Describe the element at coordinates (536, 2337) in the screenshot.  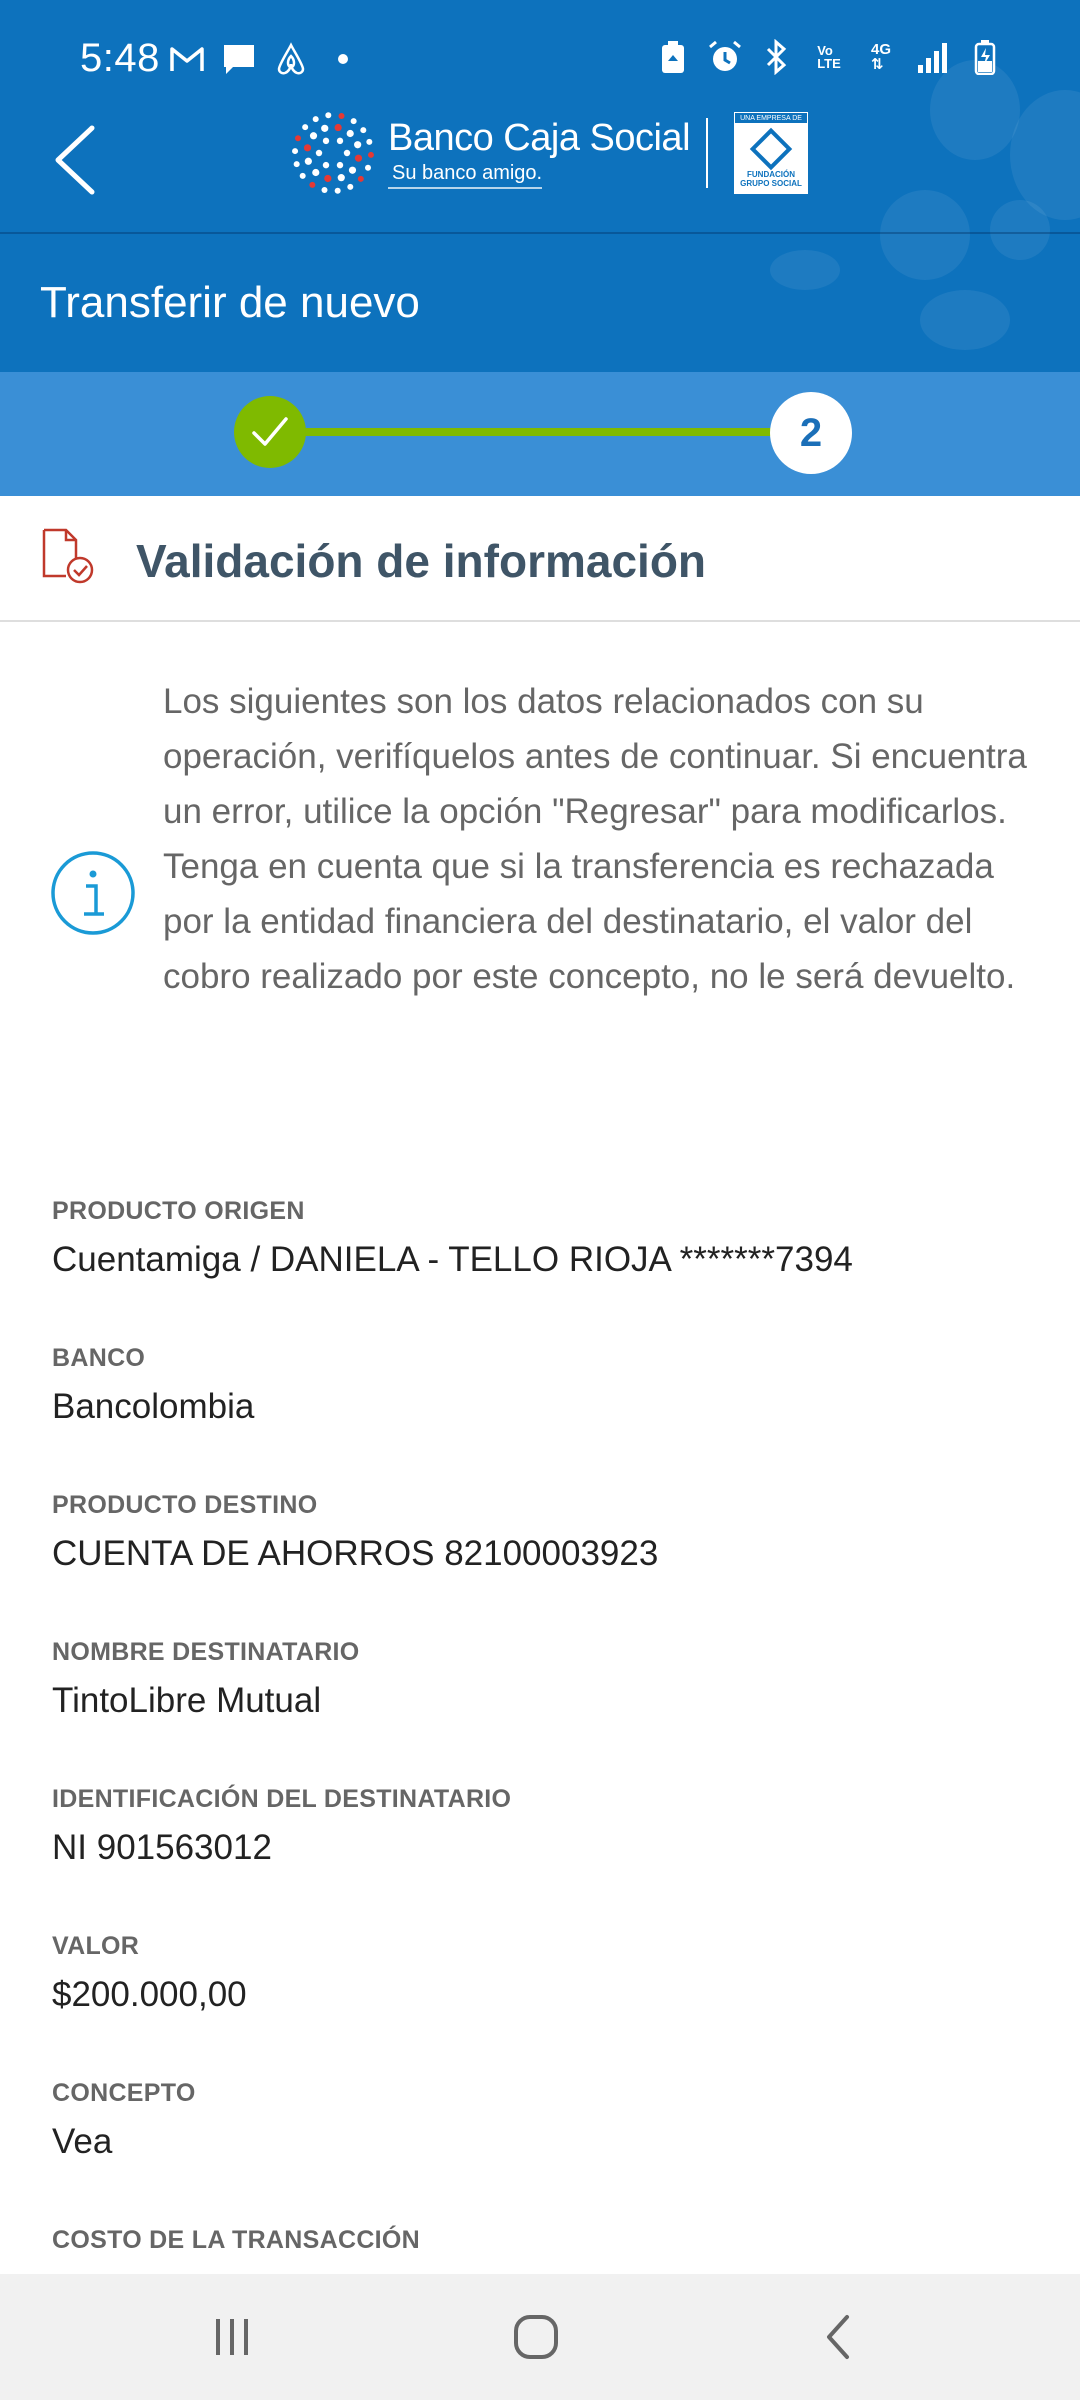
I see `home-icon` at that location.